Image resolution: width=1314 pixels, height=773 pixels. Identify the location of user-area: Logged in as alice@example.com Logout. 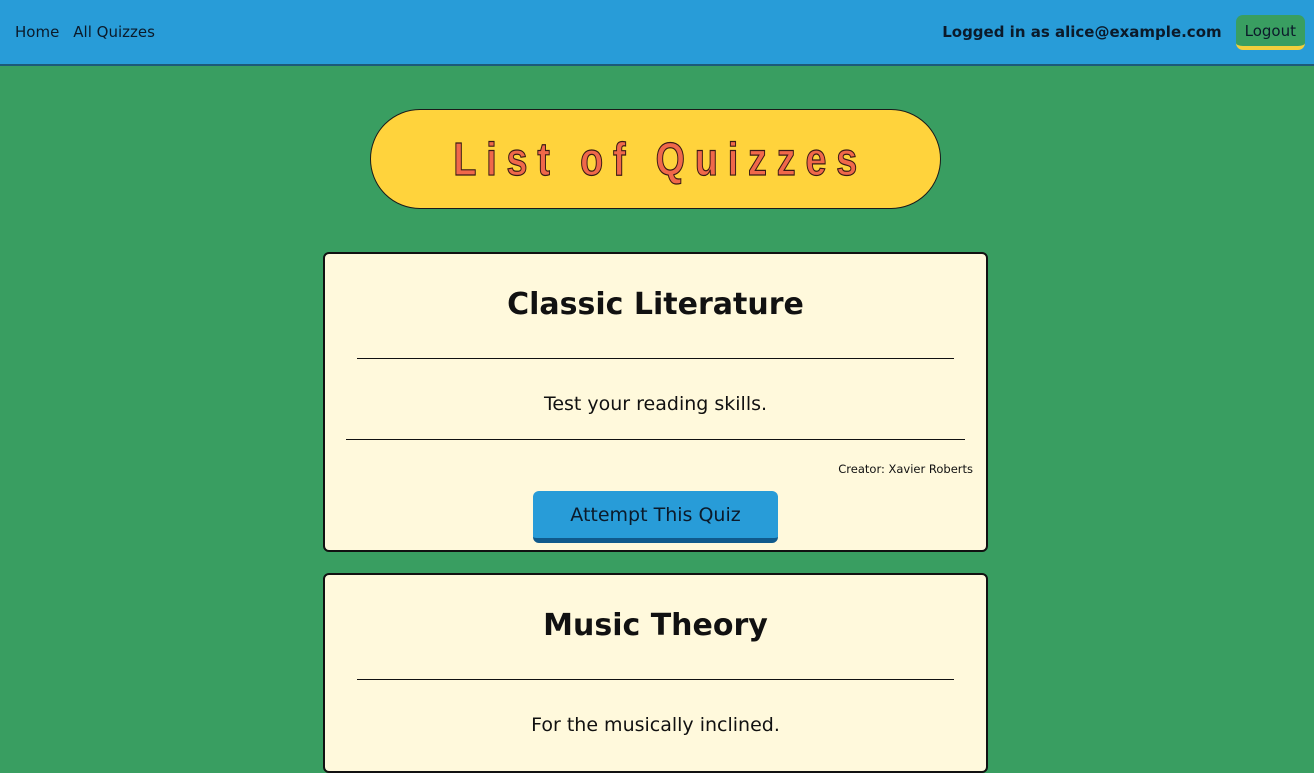
(1123, 32).